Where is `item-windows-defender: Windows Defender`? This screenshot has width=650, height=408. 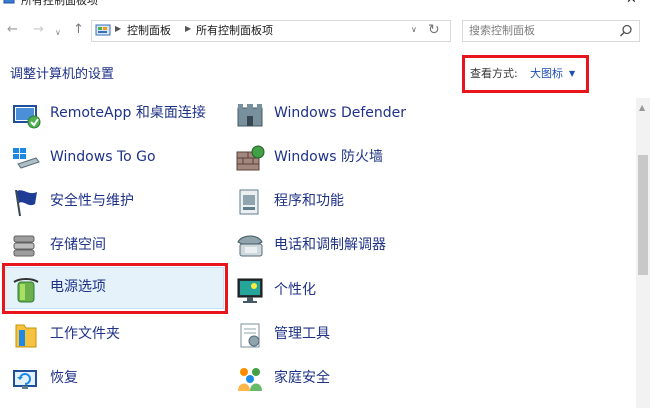 item-windows-defender: Windows Defender is located at coordinates (344, 114).